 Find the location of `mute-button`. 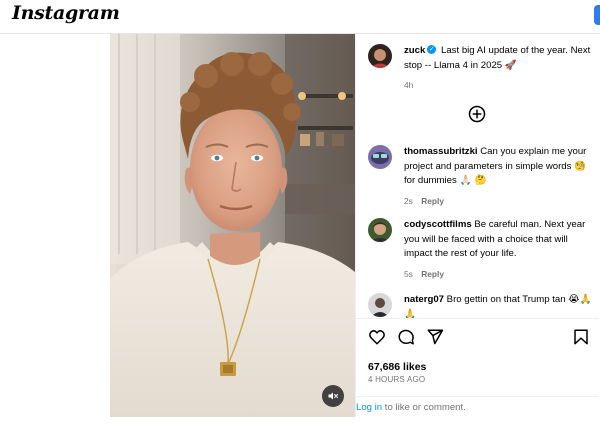

mute-button is located at coordinates (333, 396).